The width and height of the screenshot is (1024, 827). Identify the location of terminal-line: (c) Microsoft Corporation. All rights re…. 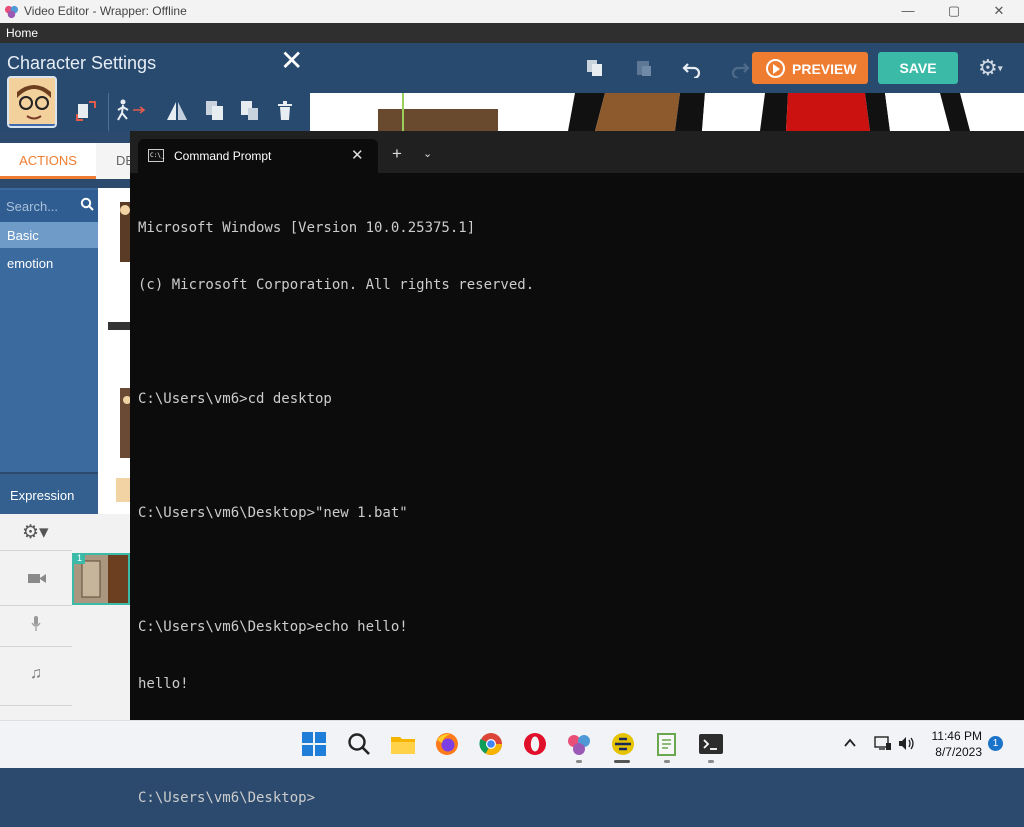
(336, 285).